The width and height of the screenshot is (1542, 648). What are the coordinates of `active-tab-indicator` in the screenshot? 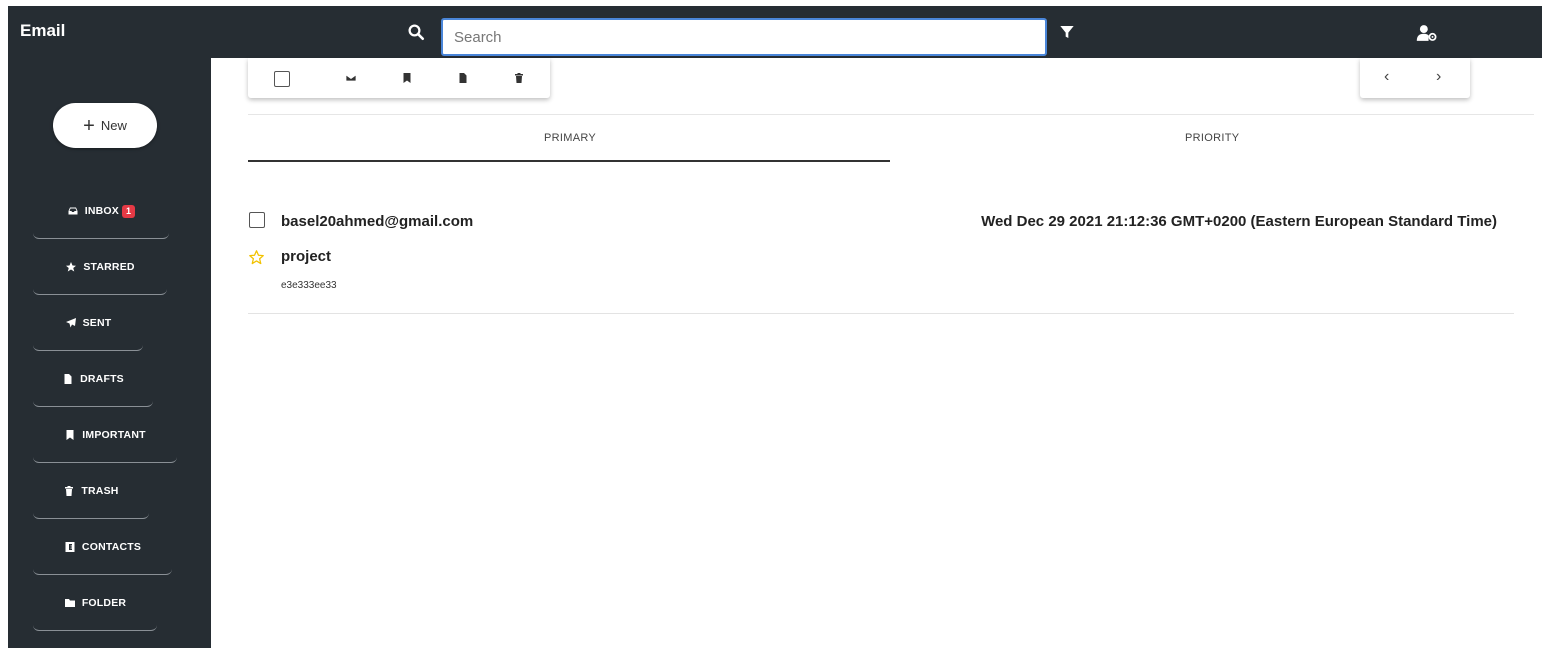 It's located at (569, 161).